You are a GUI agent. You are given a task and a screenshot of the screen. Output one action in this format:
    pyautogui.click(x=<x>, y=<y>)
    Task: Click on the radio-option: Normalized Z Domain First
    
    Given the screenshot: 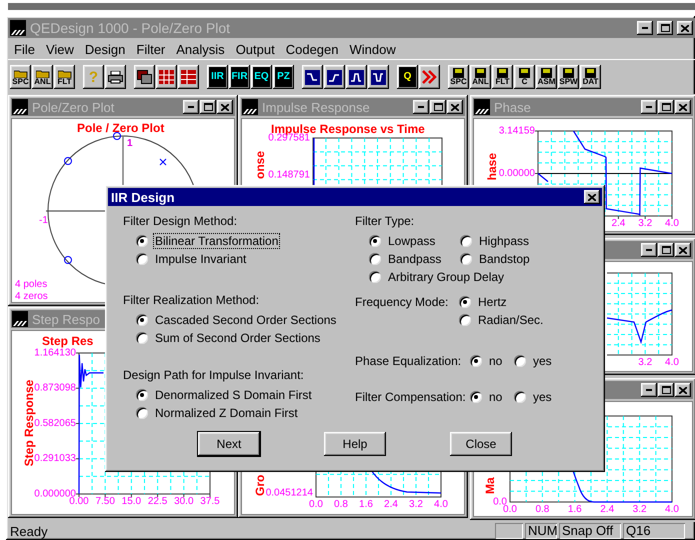 What is the action you would take?
    pyautogui.click(x=217, y=413)
    